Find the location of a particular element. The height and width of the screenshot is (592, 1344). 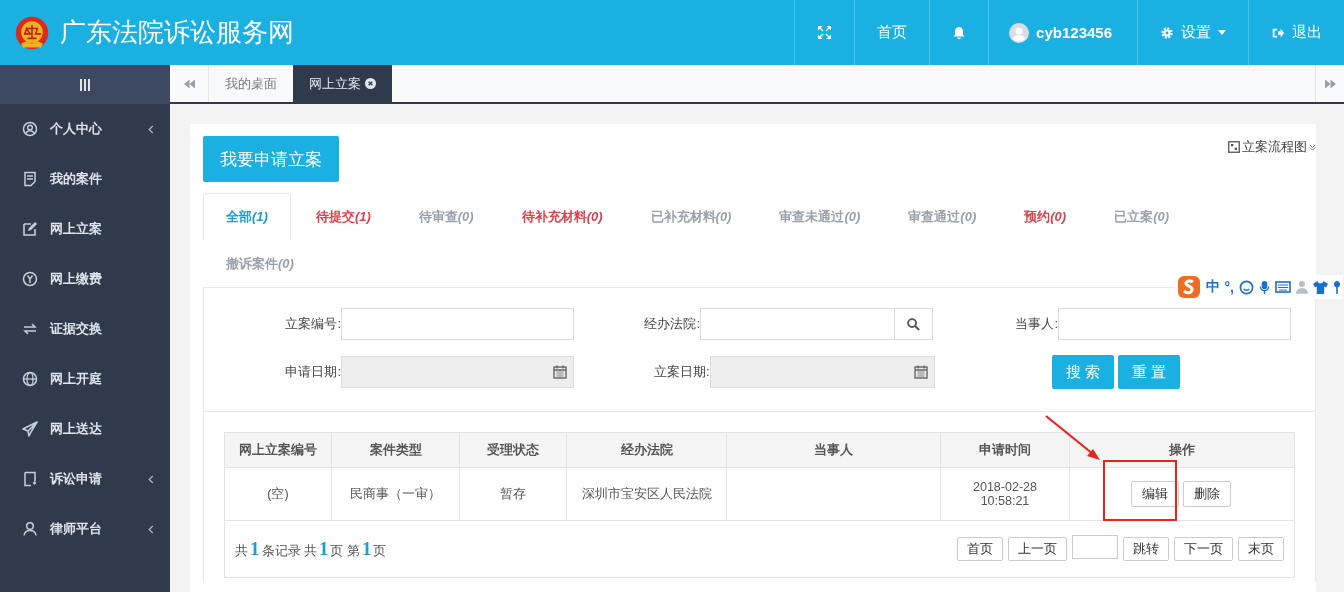

column-header: 网上立案编号 is located at coordinates (278, 450).